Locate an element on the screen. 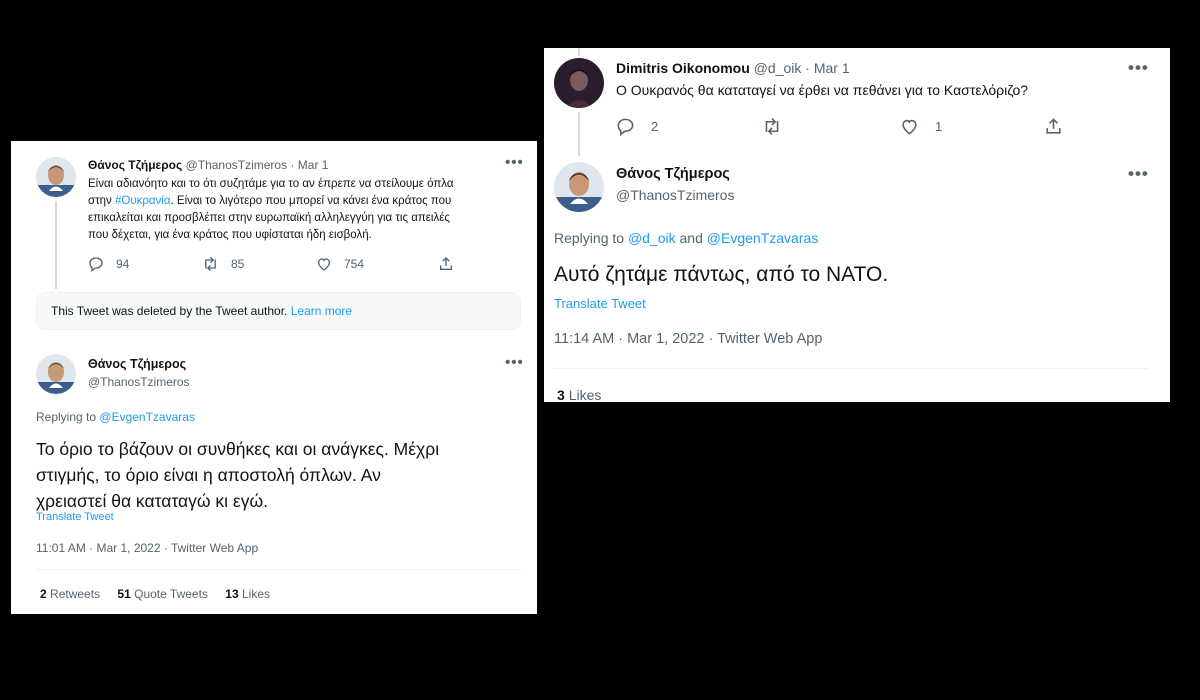 Image resolution: width=1200 pixels, height=700 pixels. tweet-header: Θάνος Τζήμερος @ThanosTzimeros · Mar 1 is located at coordinates (208, 165).